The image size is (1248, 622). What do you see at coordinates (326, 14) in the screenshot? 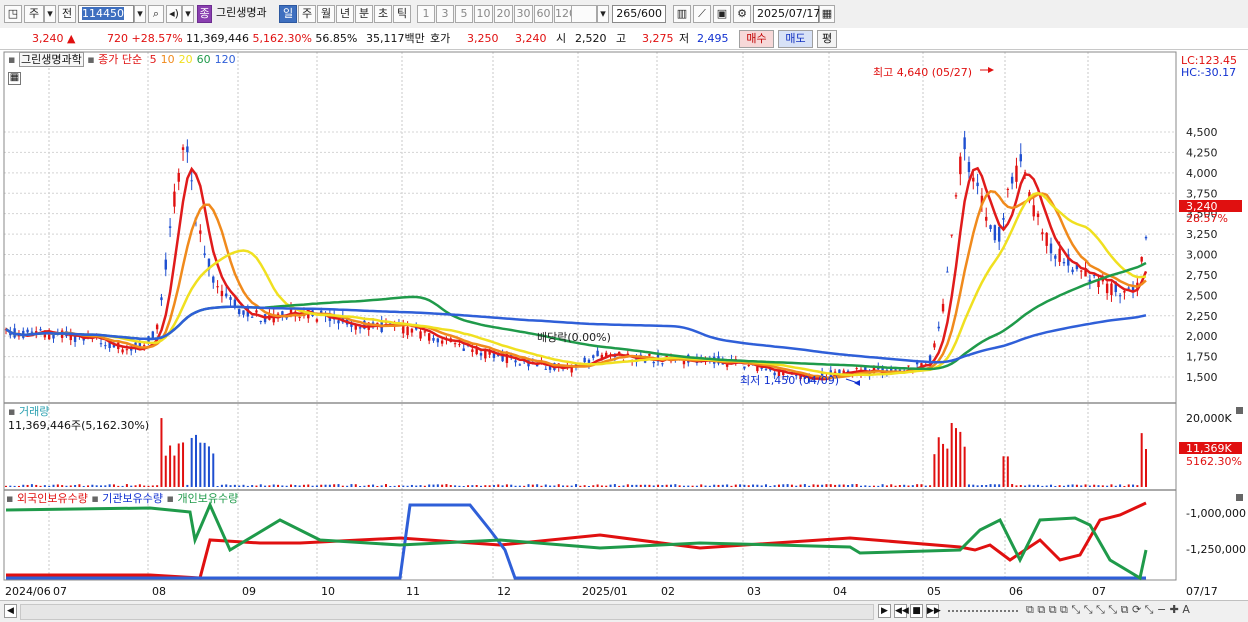
I see `period-2-button: 월` at bounding box center [326, 14].